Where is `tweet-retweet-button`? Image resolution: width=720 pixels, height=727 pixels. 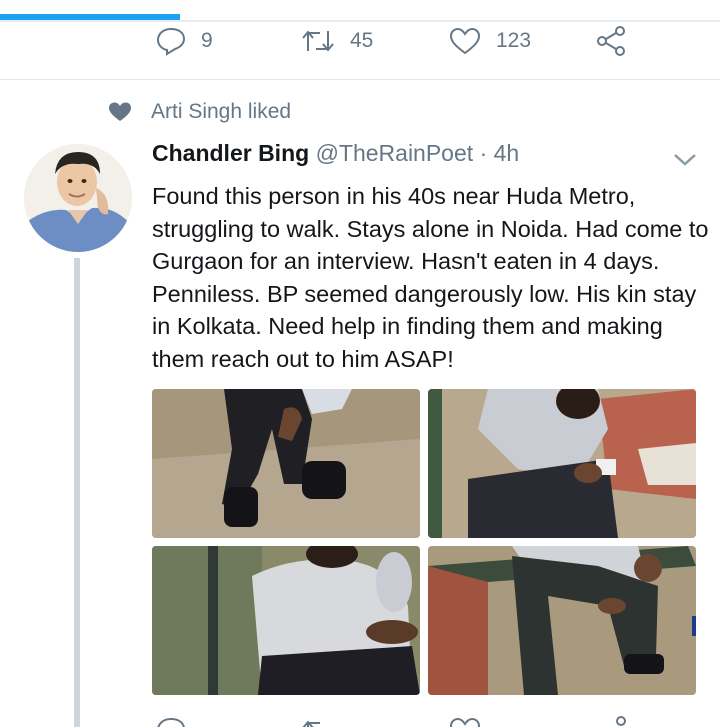
tweet-retweet-button is located at coordinates (318, 722).